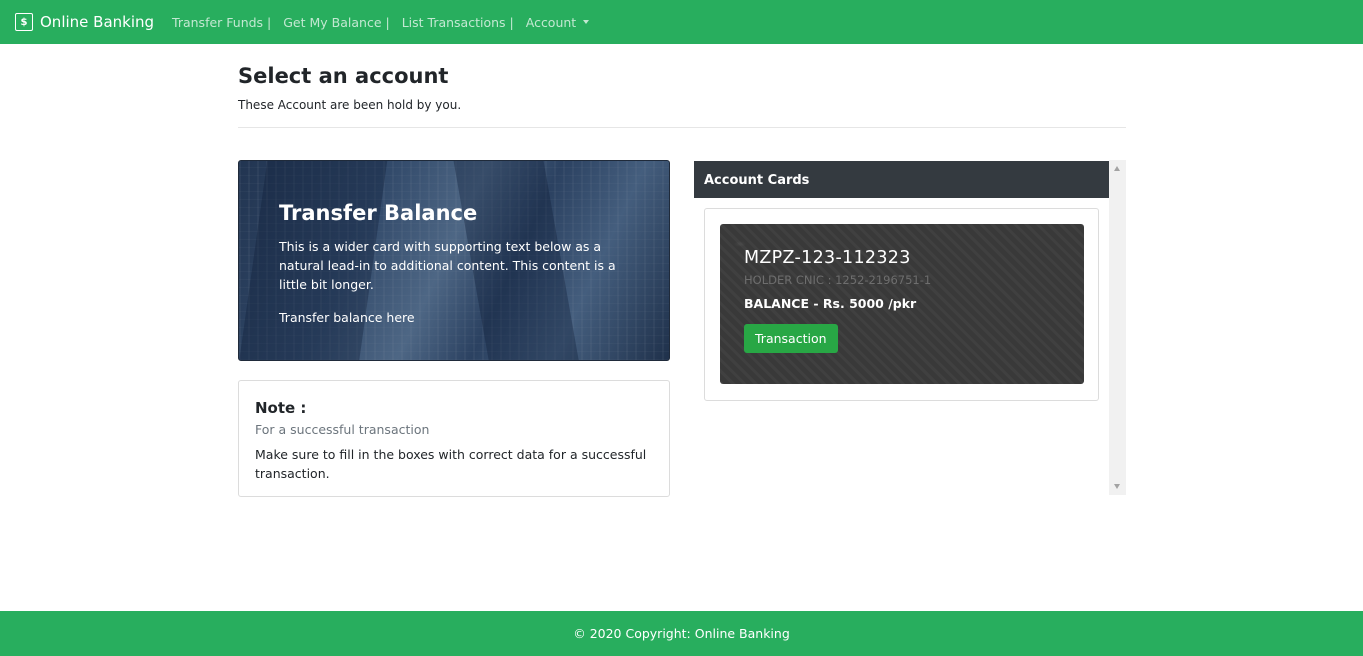  Describe the element at coordinates (1117, 327) in the screenshot. I see `panel-scrollbar` at that location.